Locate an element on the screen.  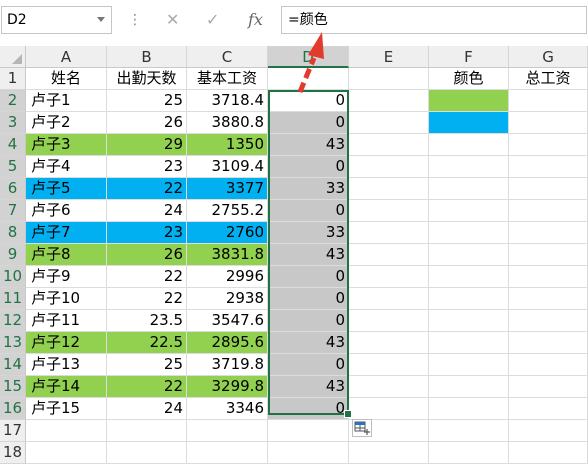
days-cell: 23.5 is located at coordinates (147, 321).